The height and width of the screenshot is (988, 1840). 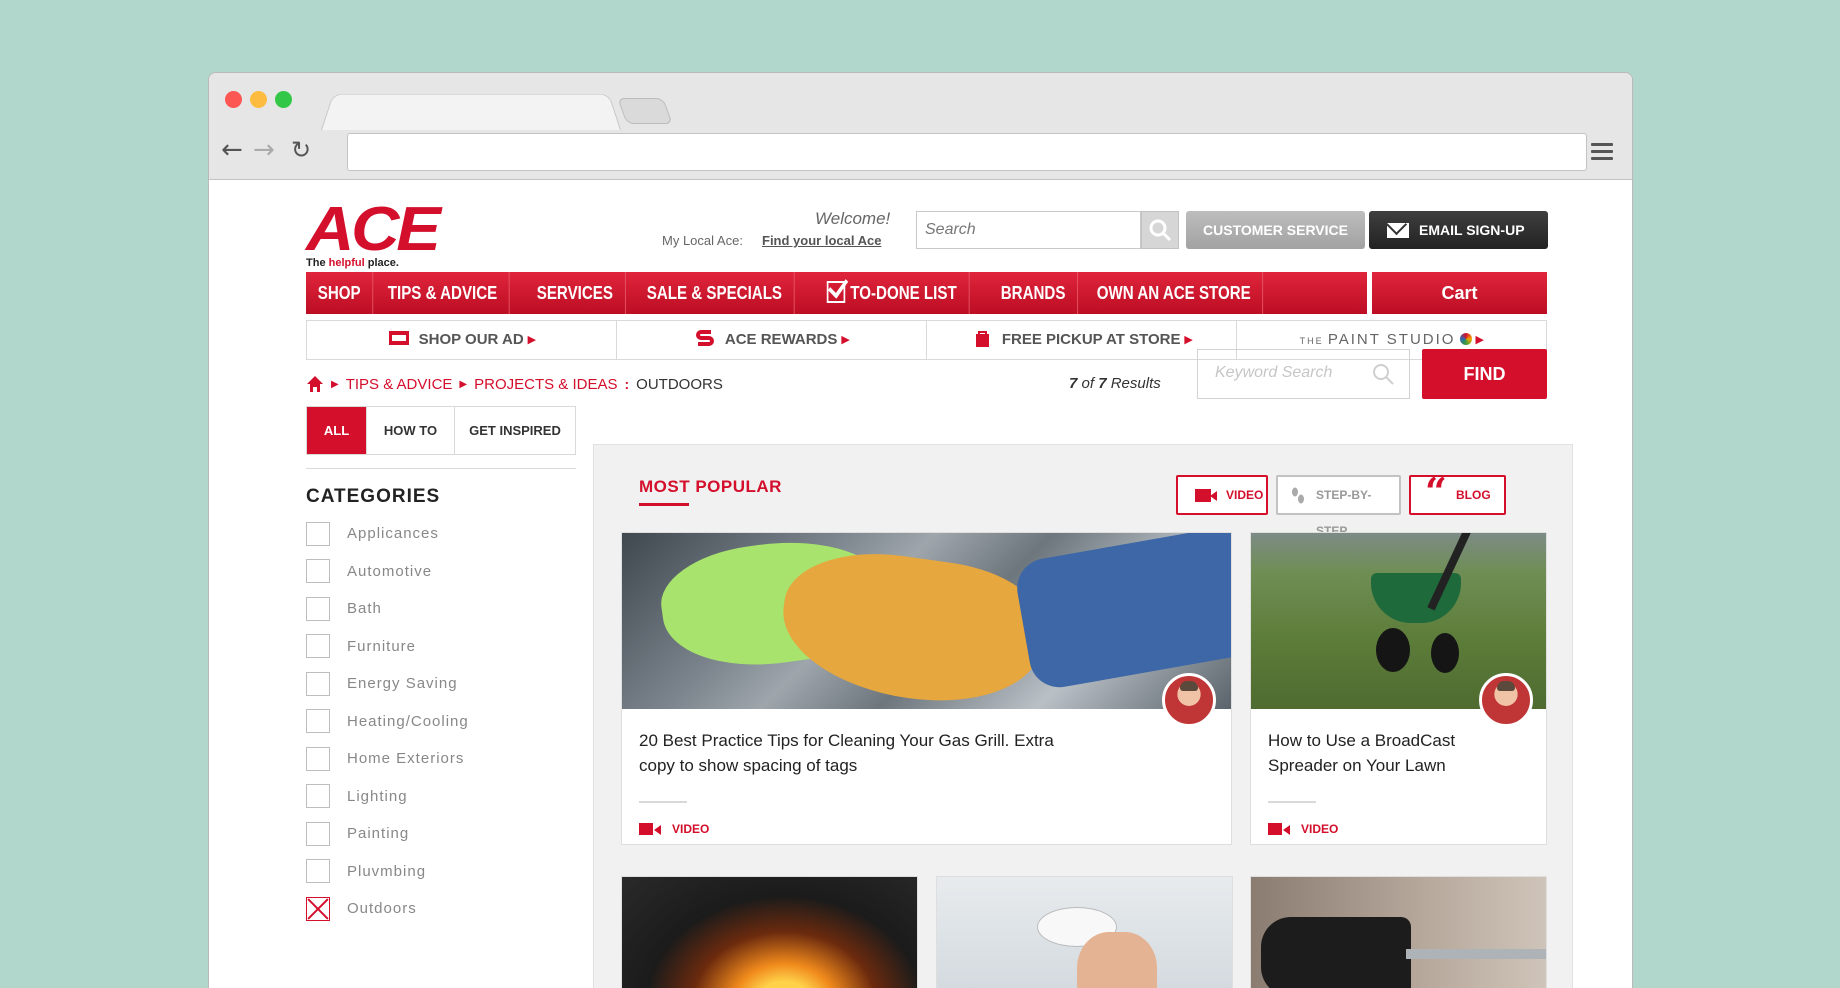 What do you see at coordinates (1602, 152) in the screenshot?
I see `menu-icon` at bounding box center [1602, 152].